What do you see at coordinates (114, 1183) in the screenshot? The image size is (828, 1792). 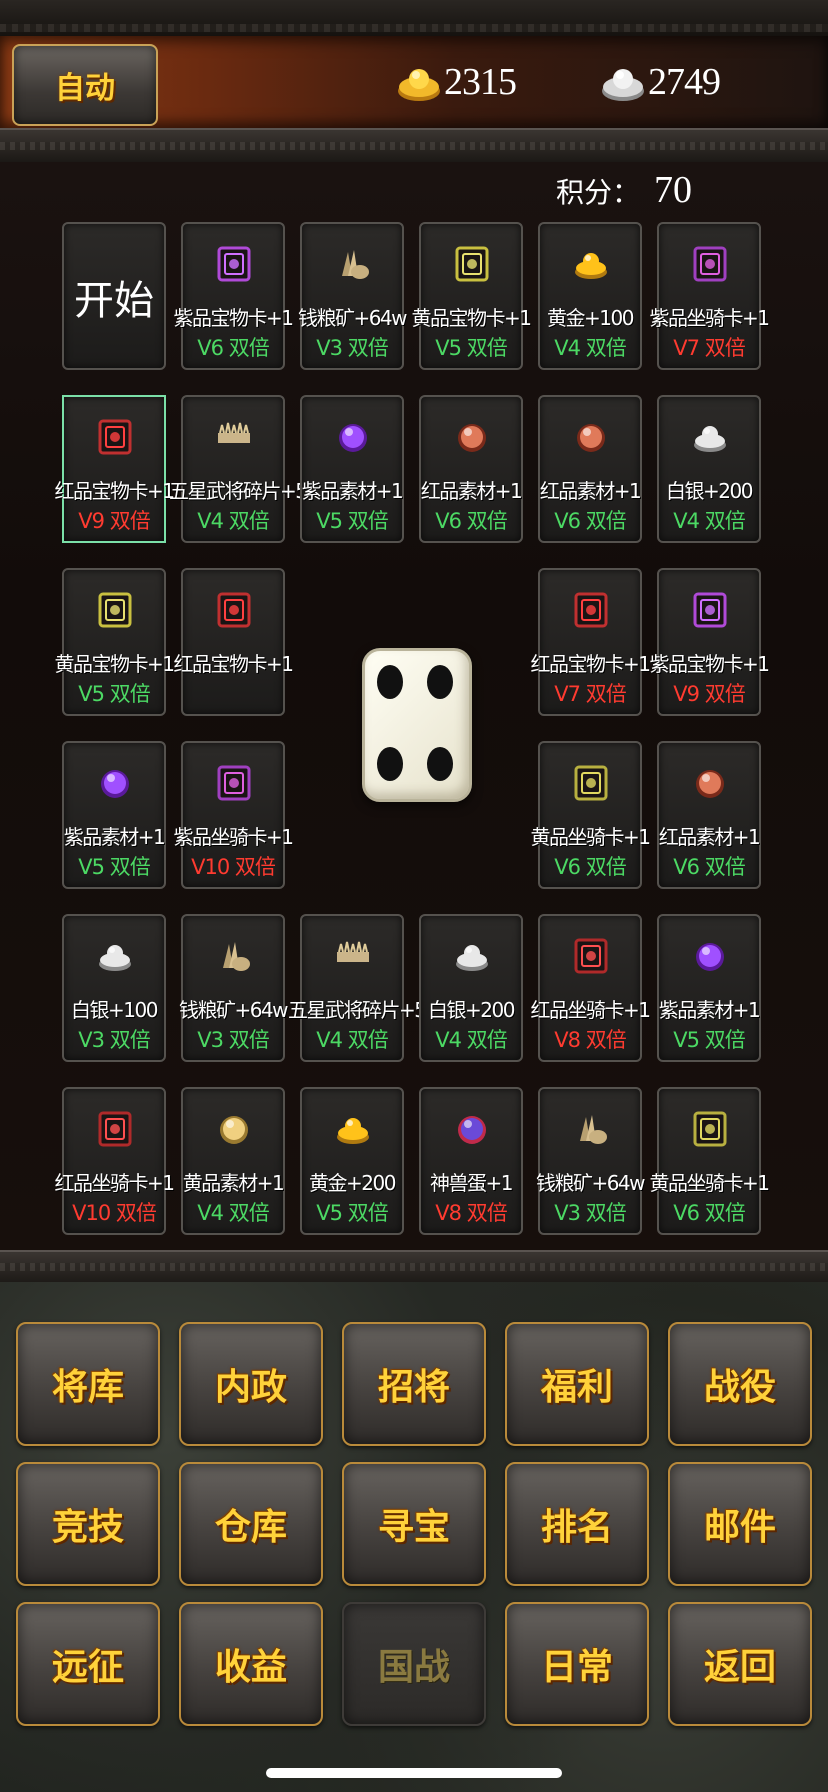 I see `cell-reward-label: 红品坐骑卡+1` at bounding box center [114, 1183].